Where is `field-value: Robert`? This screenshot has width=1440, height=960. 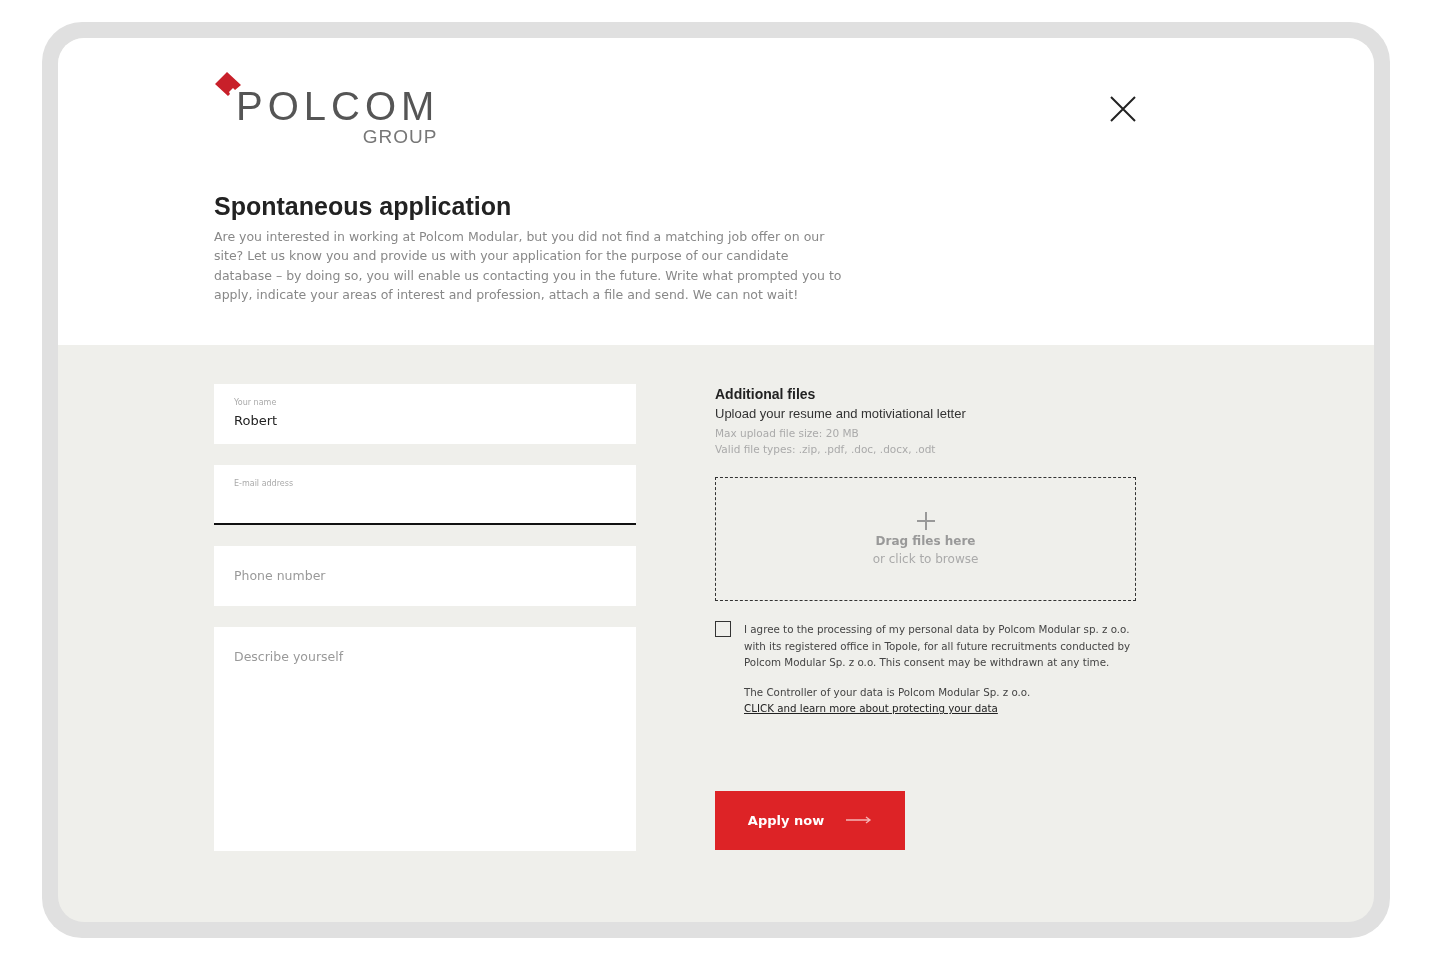 field-value: Robert is located at coordinates (256, 420).